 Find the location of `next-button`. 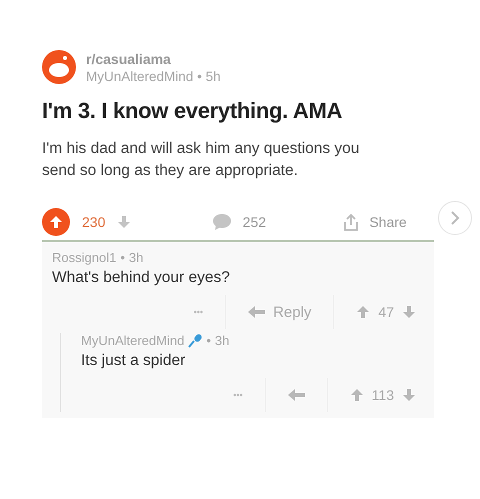

next-button is located at coordinates (455, 218).